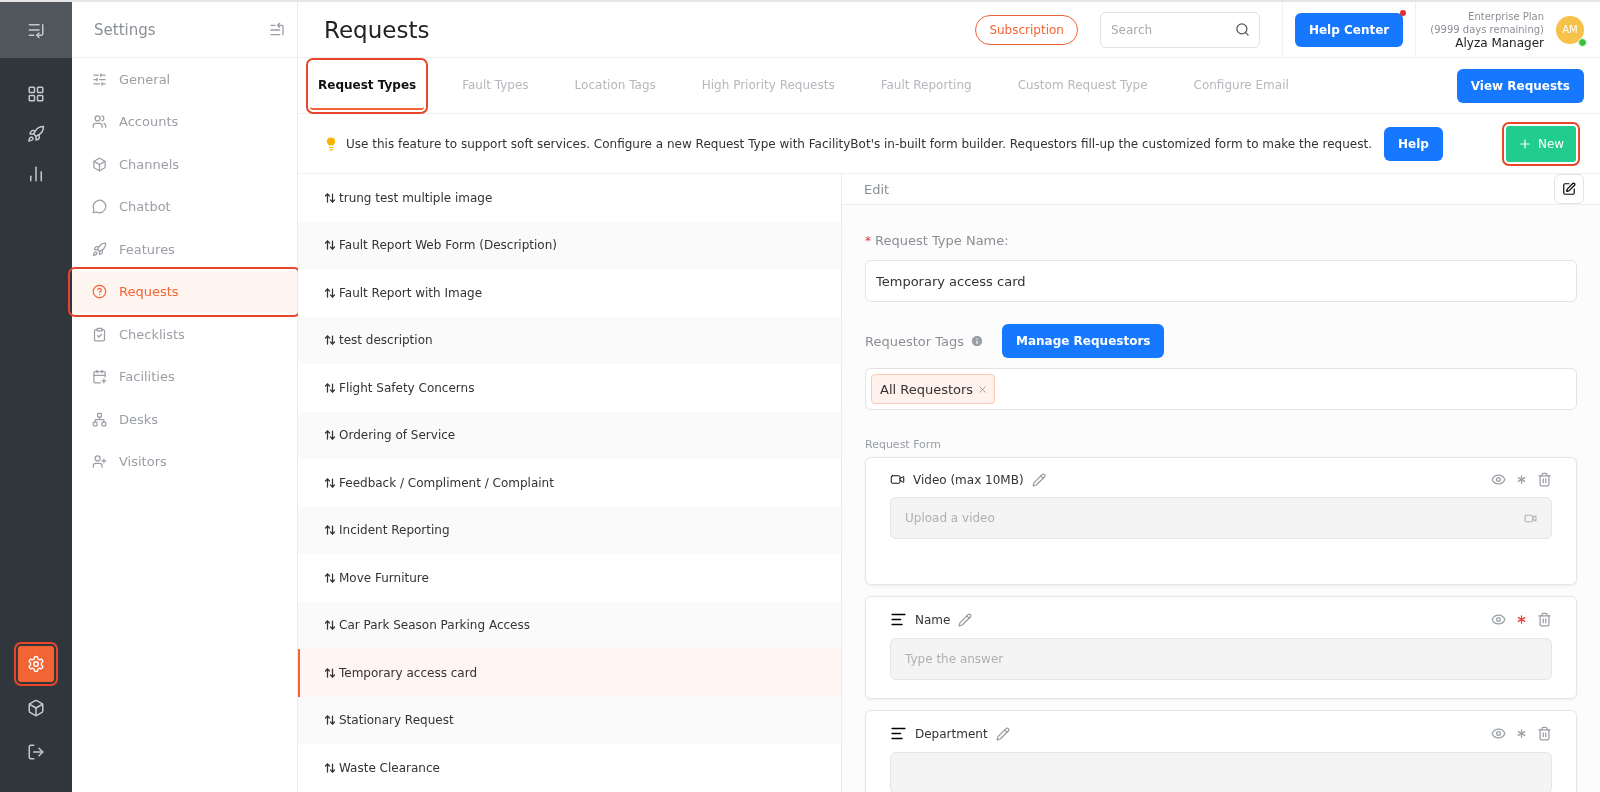  I want to click on tags-field: All Requestors, so click(1221, 389).